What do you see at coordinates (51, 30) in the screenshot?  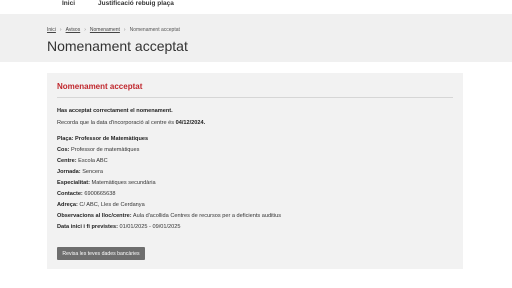 I see `breadcrumb-inici: Inici` at bounding box center [51, 30].